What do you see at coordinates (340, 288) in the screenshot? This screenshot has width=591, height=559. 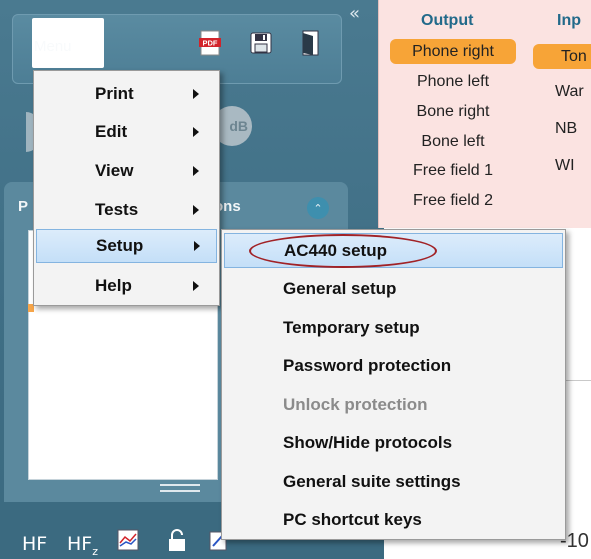 I see `submenu-item-label: General setup` at bounding box center [340, 288].